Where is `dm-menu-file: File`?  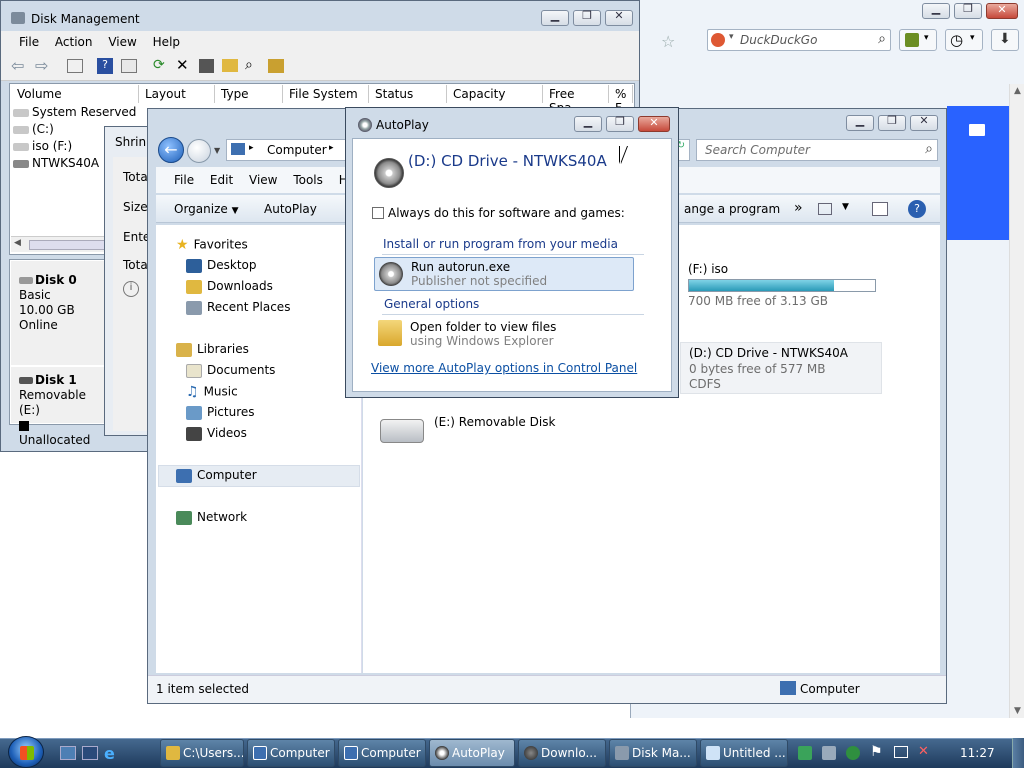 dm-menu-file: File is located at coordinates (29, 42).